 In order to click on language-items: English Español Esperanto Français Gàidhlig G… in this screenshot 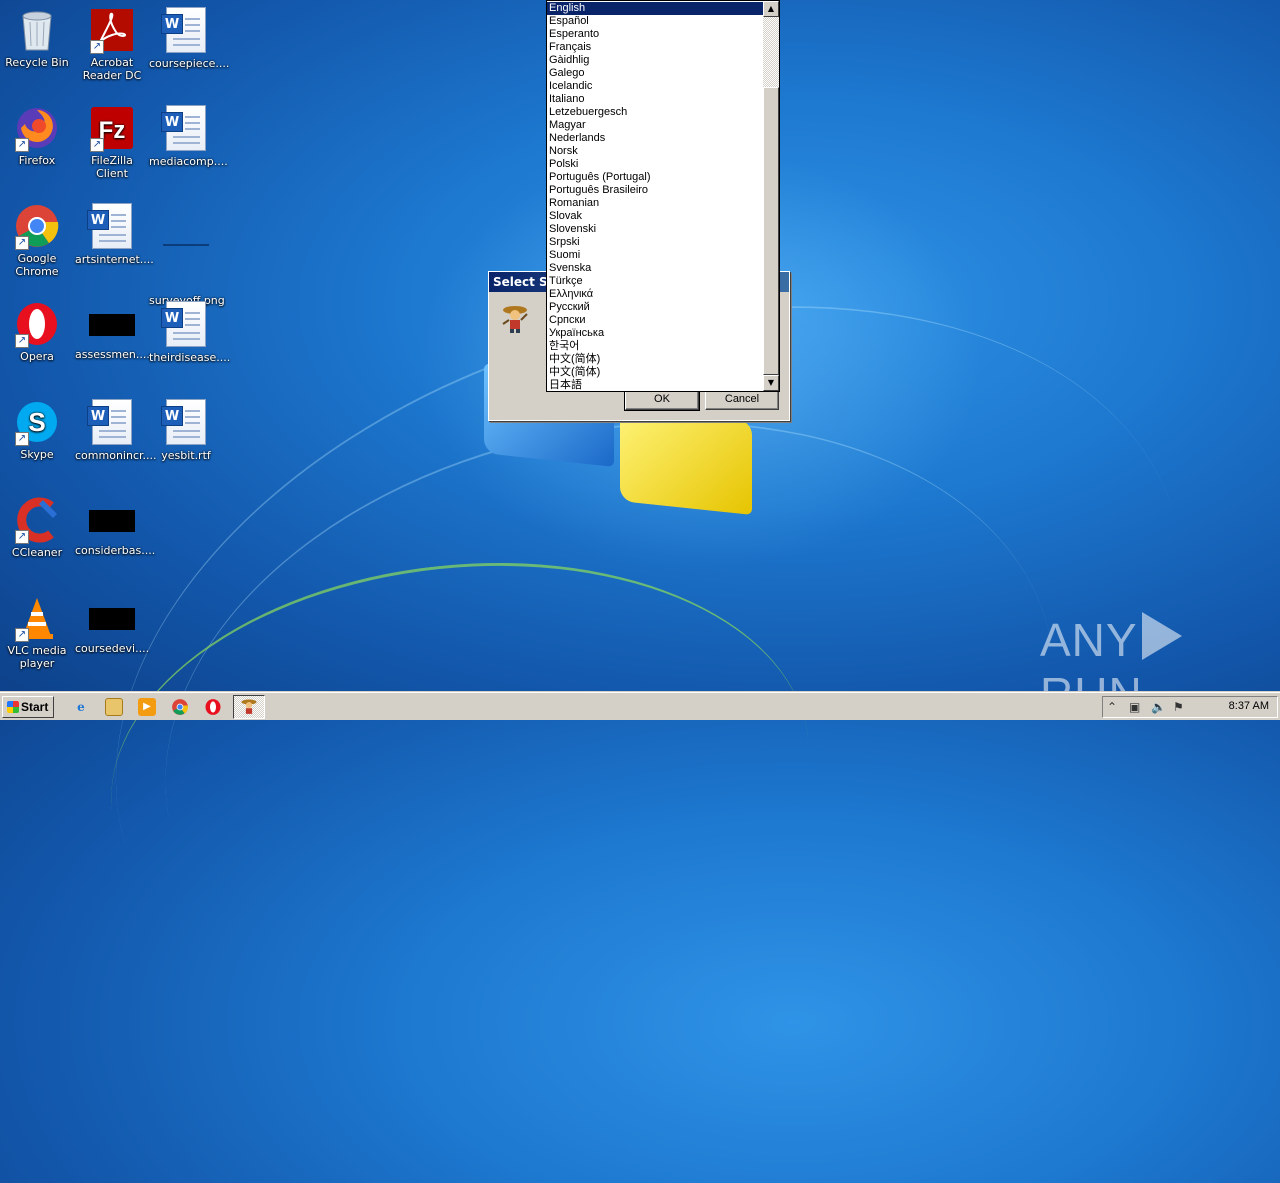, I will do `click(655, 196)`.